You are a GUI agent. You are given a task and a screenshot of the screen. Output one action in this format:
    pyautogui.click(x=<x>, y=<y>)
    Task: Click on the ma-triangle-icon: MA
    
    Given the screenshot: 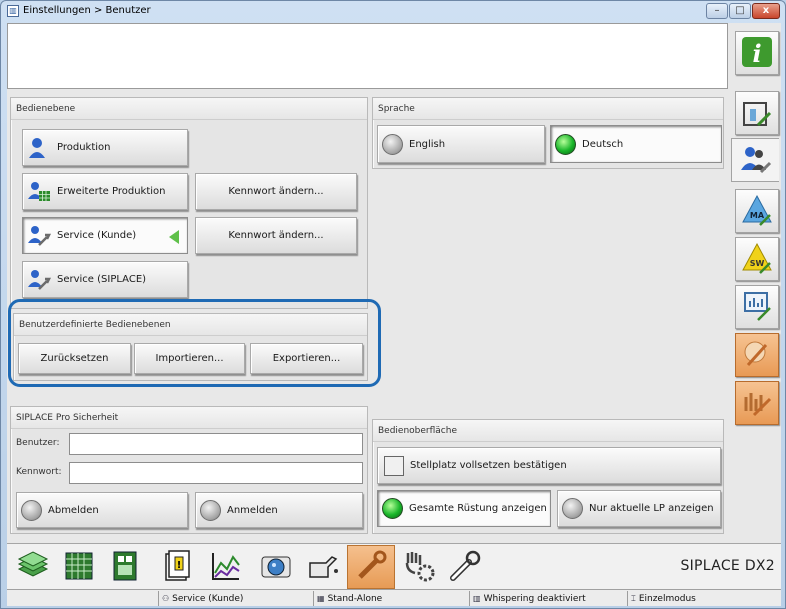 What is the action you would take?
    pyautogui.click(x=757, y=211)
    